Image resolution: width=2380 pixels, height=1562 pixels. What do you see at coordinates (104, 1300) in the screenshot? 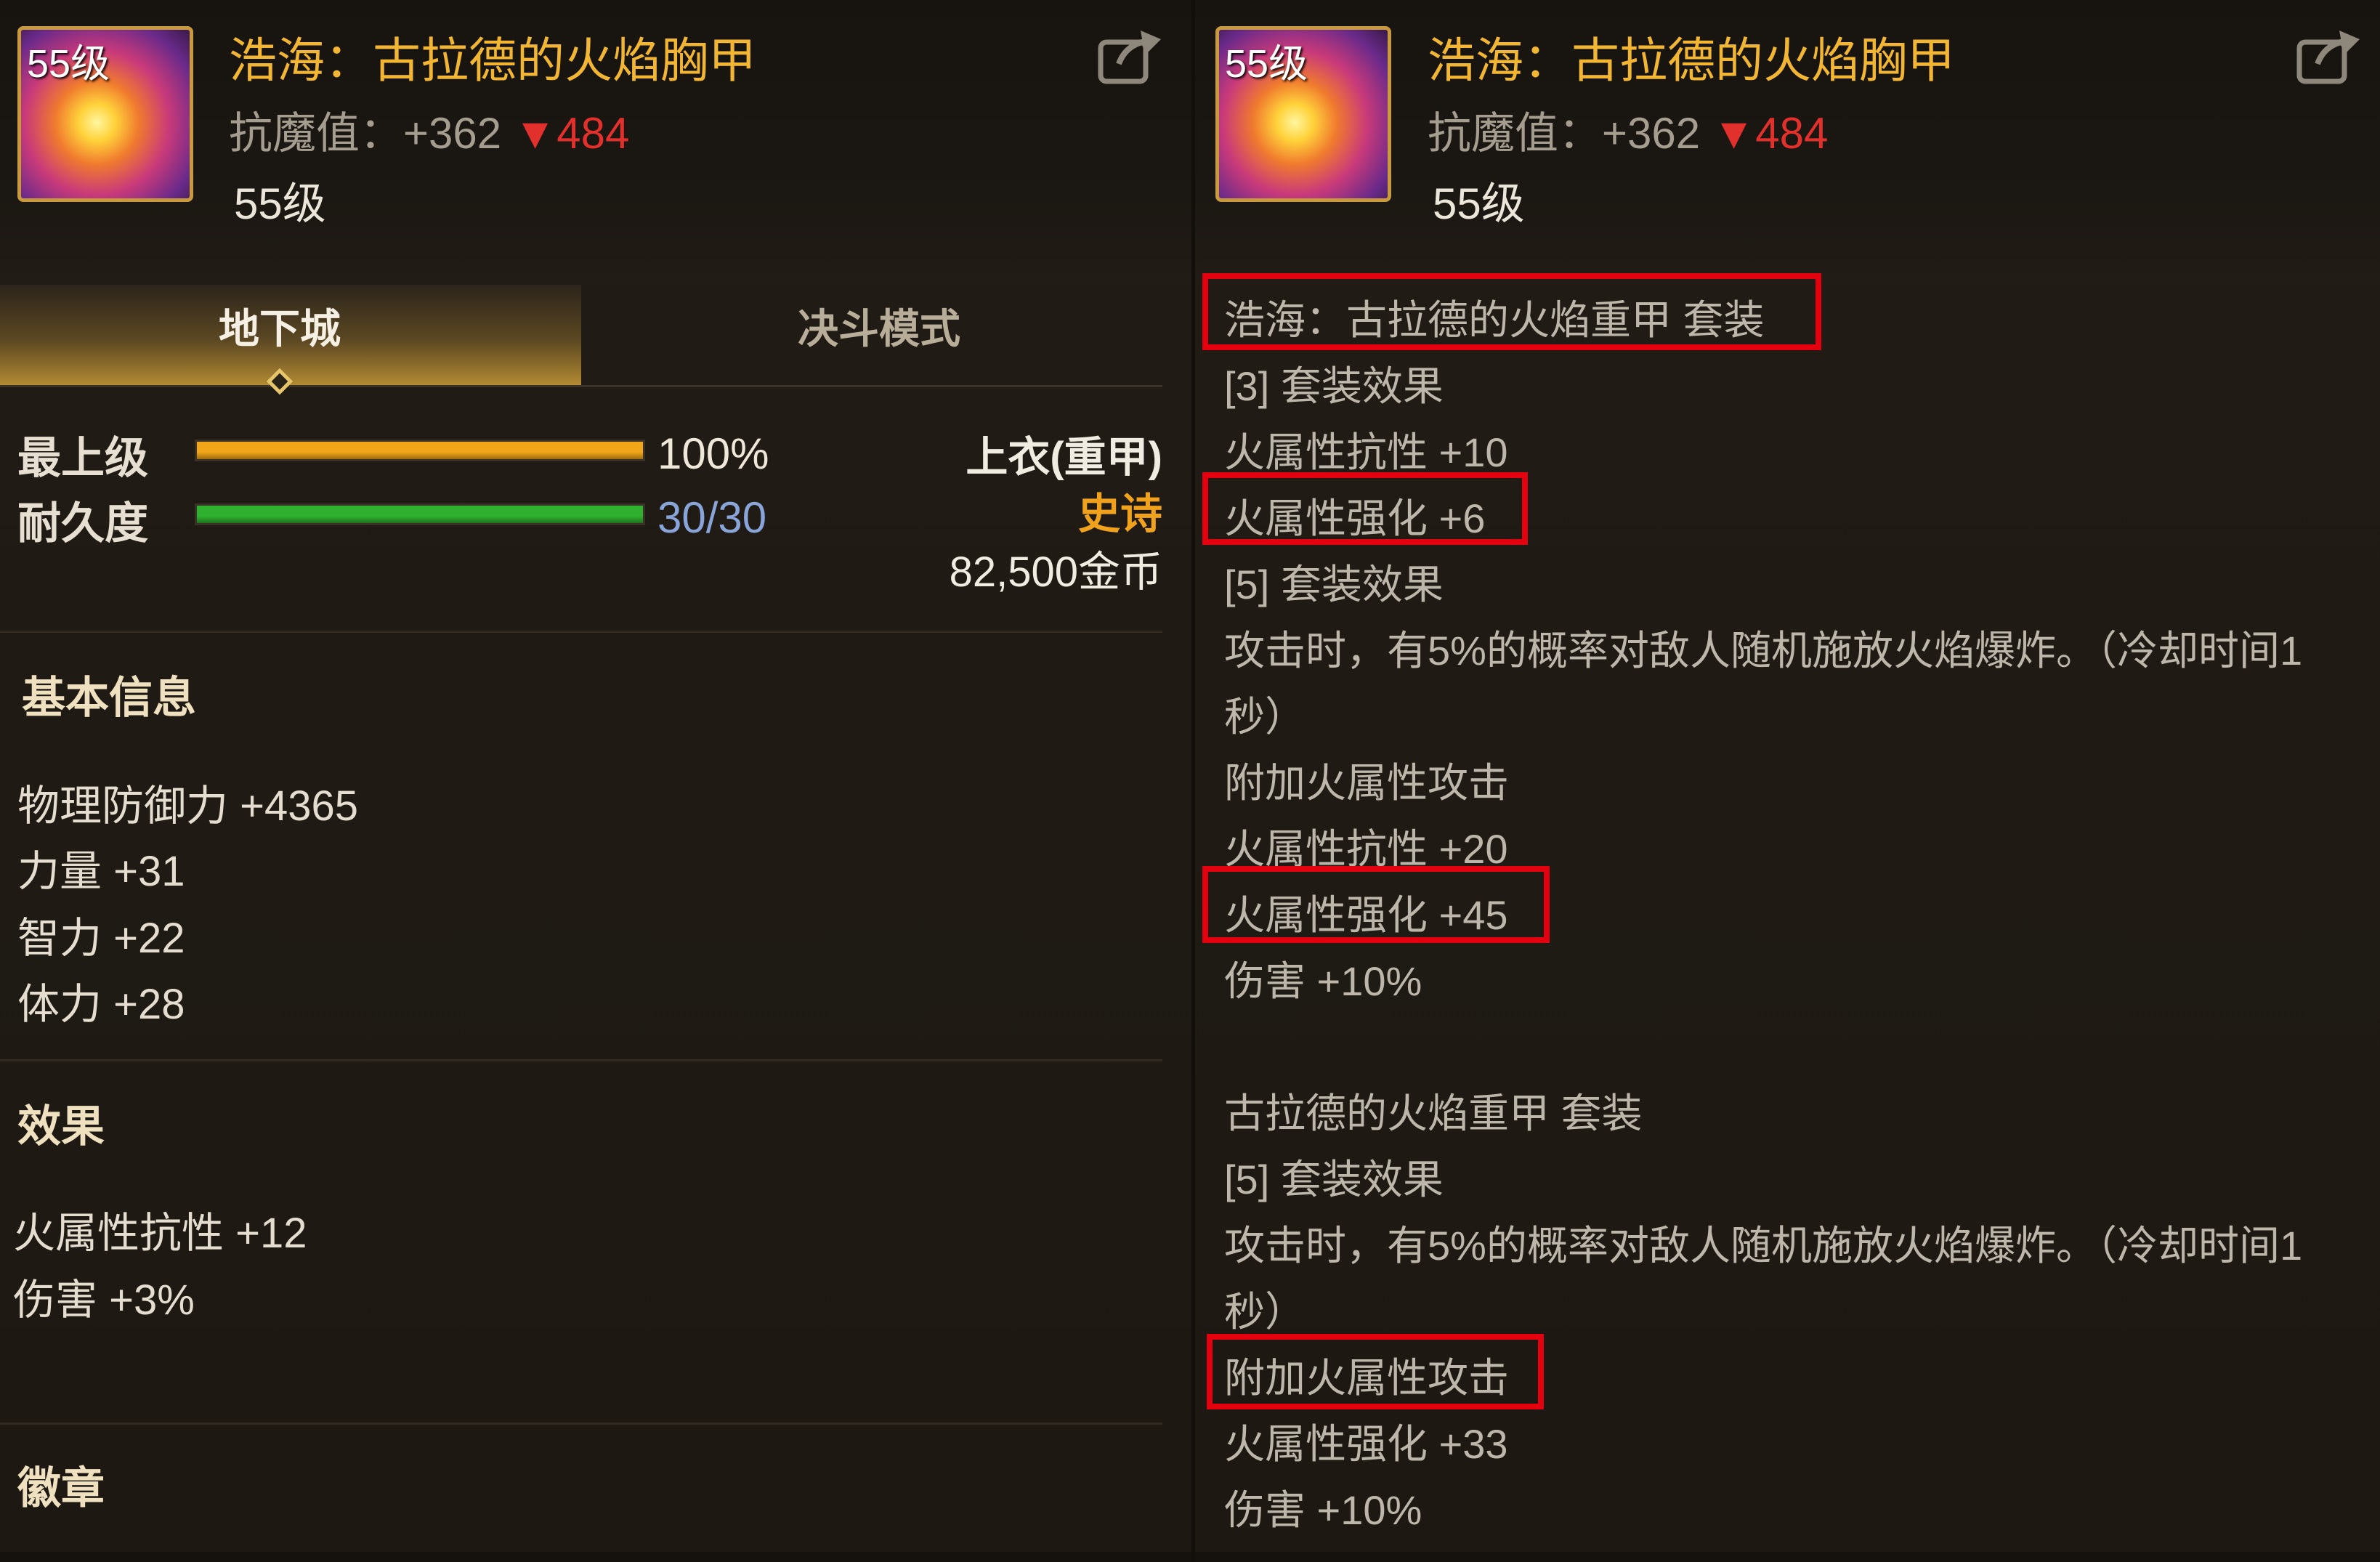
I see `effect-stat: 伤害 +3%` at bounding box center [104, 1300].